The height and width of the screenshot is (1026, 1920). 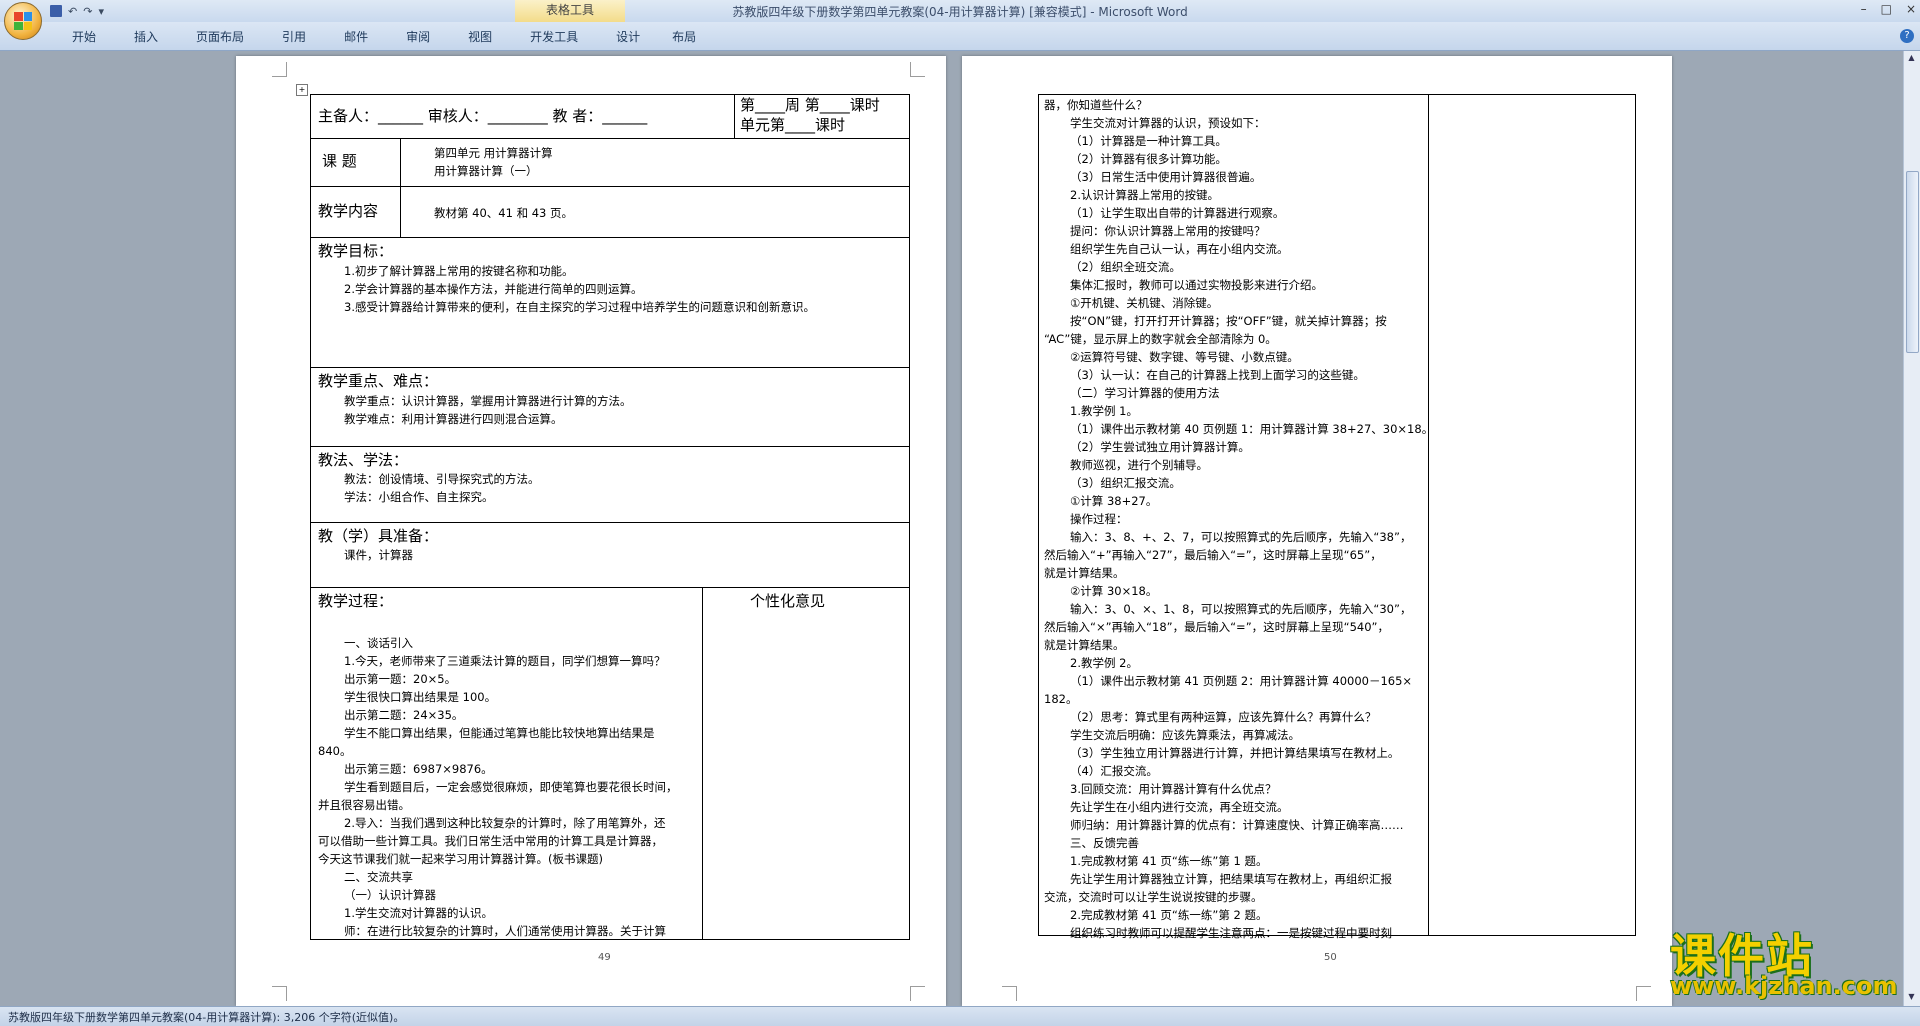 I want to click on process-line: 输入：3、8、+、2、7，可以按照算式的先后顺序，先输入“38”，, so click(x=1241, y=537).